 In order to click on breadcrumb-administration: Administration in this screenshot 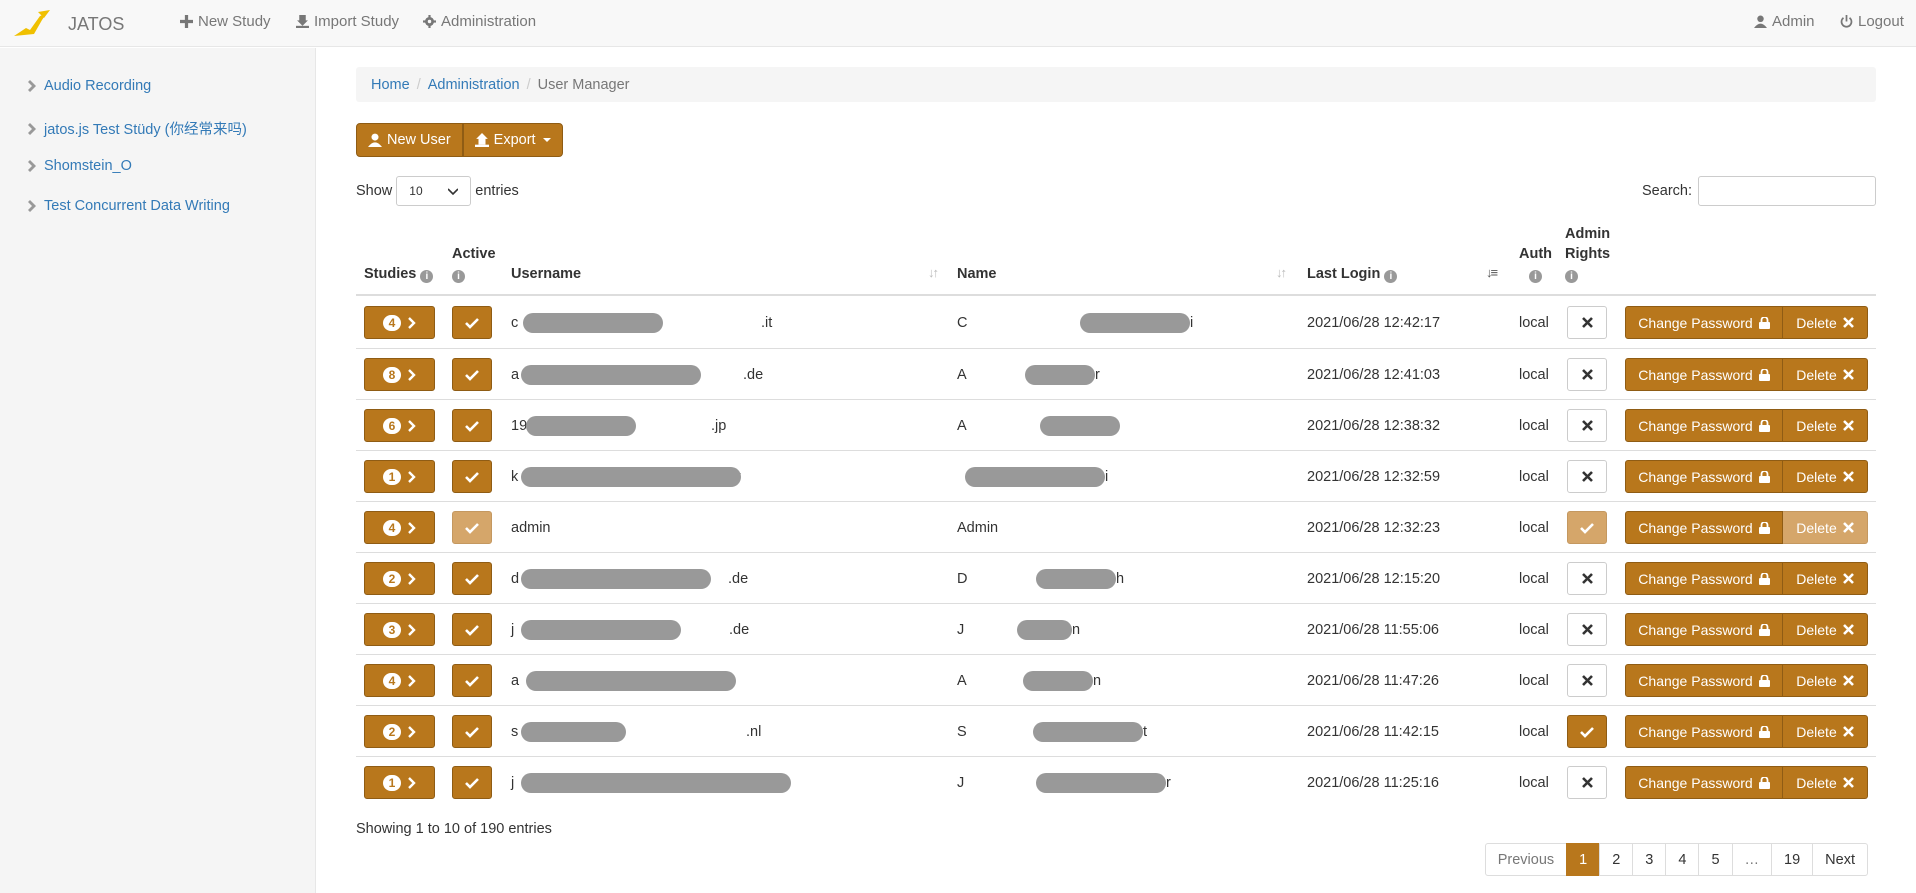, I will do `click(474, 85)`.